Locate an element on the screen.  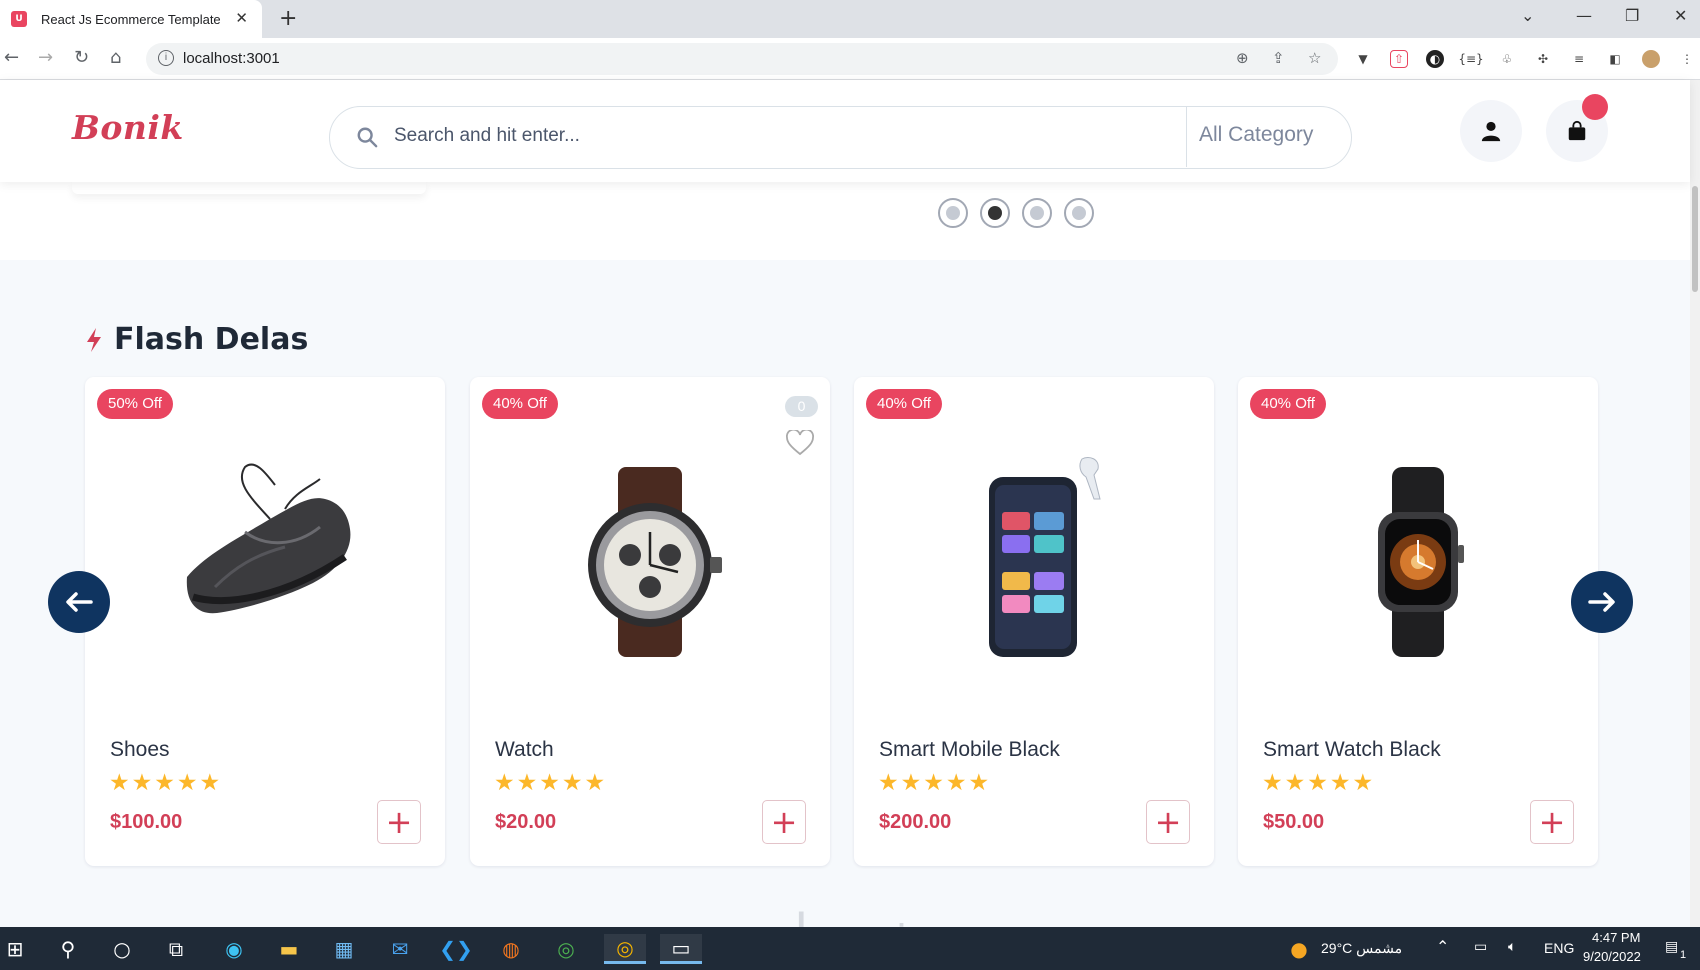
site-header: Bonik All Category is located at coordinates (845, 131).